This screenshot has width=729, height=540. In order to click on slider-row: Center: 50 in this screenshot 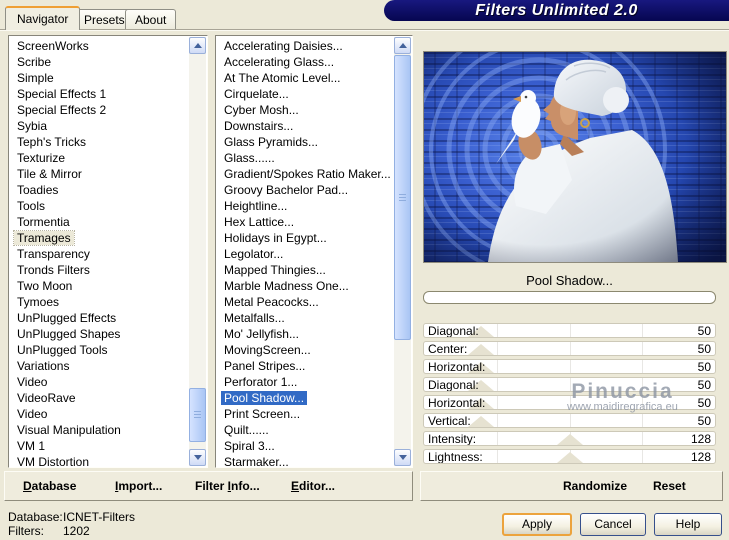, I will do `click(569, 348)`.